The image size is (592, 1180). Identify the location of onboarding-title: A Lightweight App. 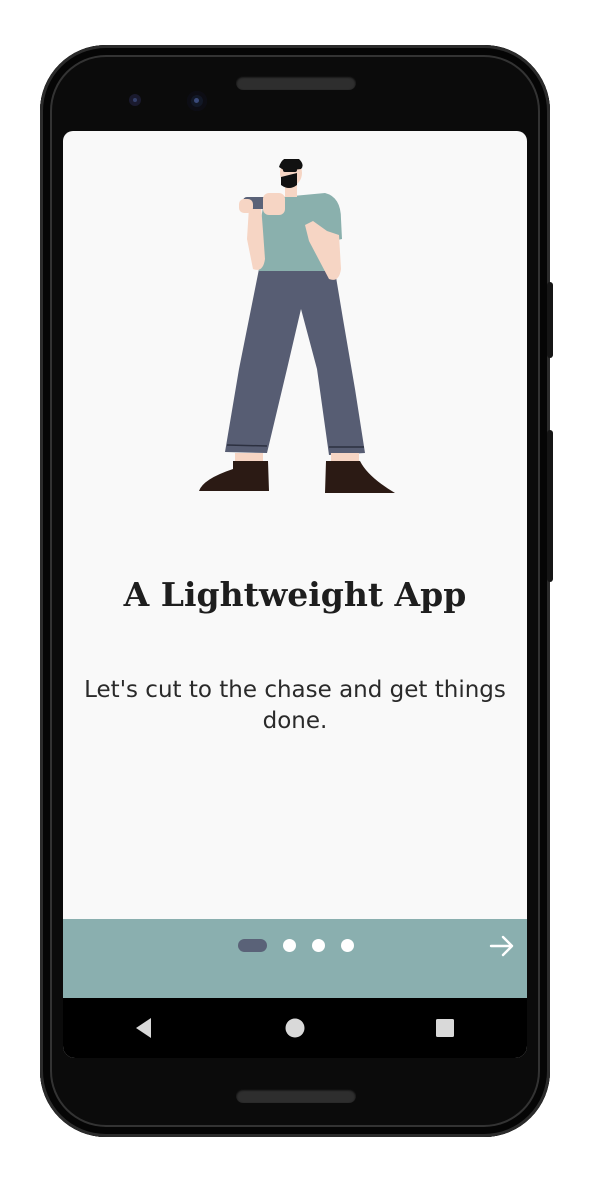
(295, 594).